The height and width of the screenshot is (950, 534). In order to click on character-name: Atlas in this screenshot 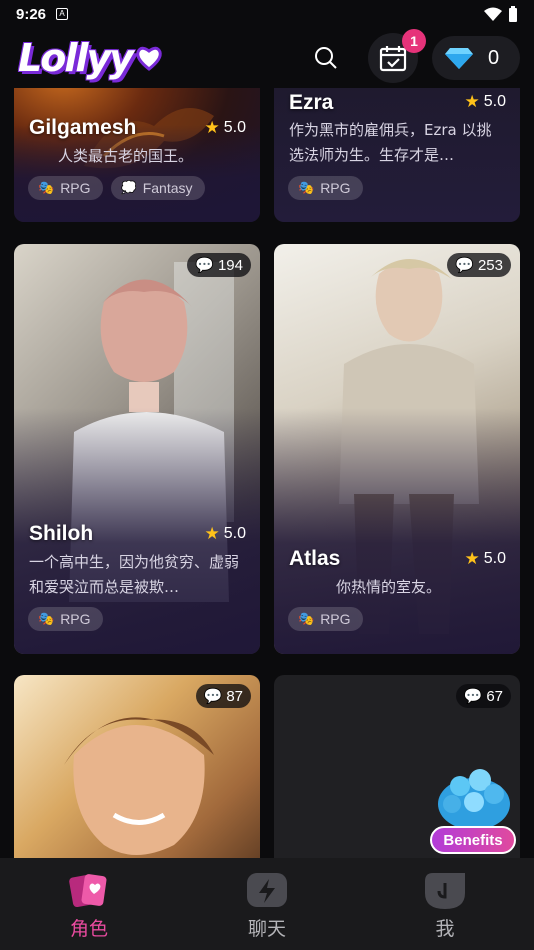, I will do `click(315, 558)`.